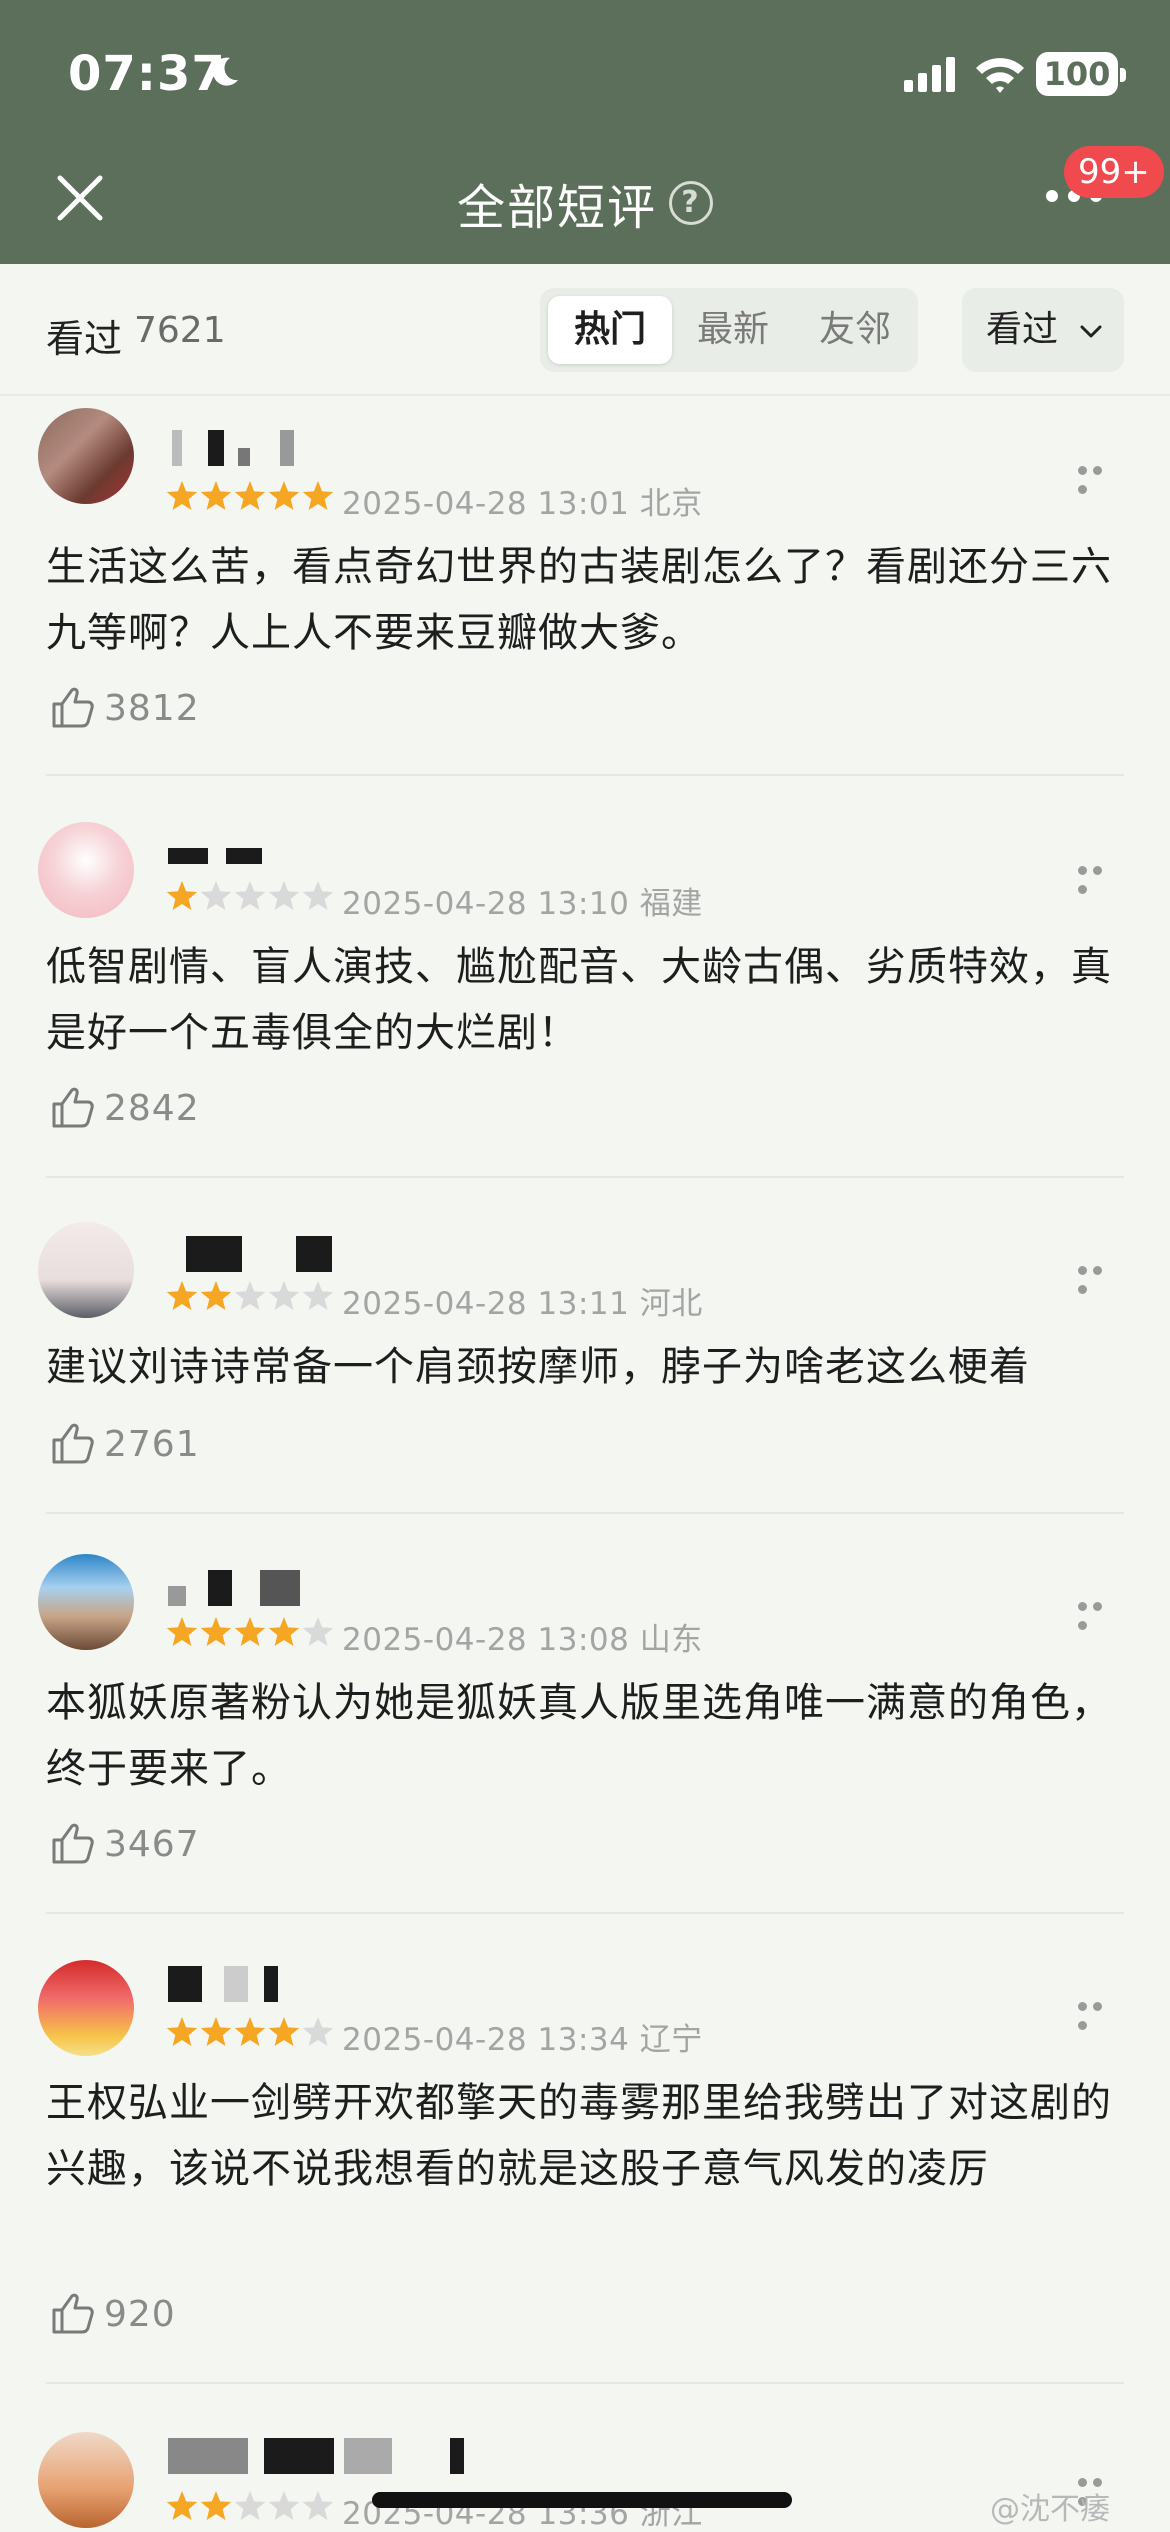  I want to click on tab-hot: 热门, so click(610, 330).